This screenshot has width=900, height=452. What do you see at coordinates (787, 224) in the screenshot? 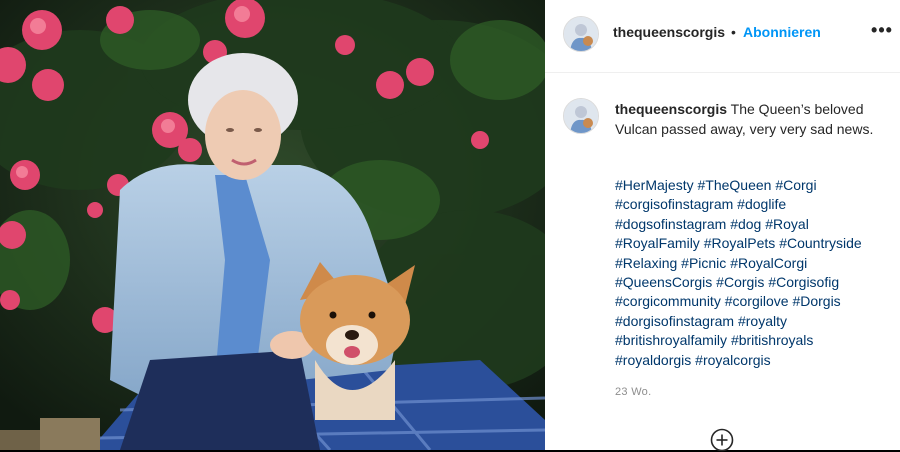
I see `hashtag-link: #Royal` at bounding box center [787, 224].